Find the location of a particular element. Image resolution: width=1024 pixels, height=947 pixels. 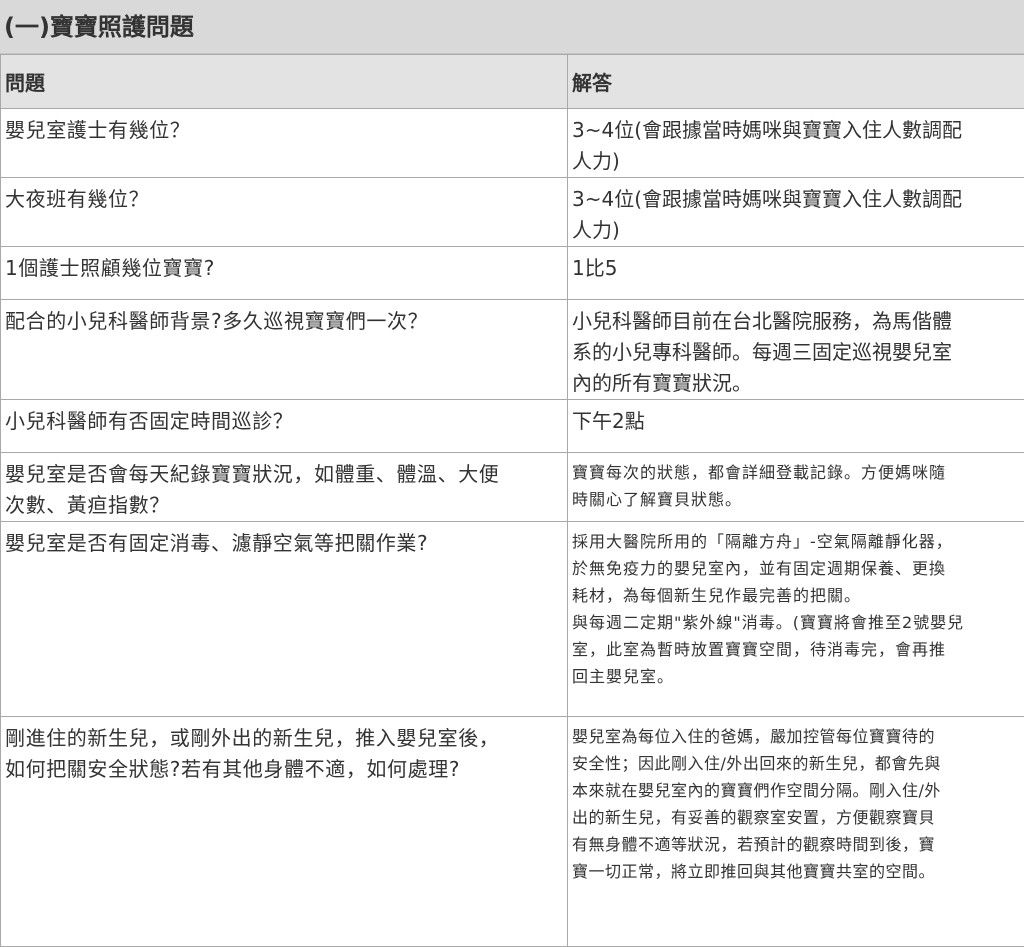

question-text: 大夜班有幾位？ is located at coordinates (284, 199).